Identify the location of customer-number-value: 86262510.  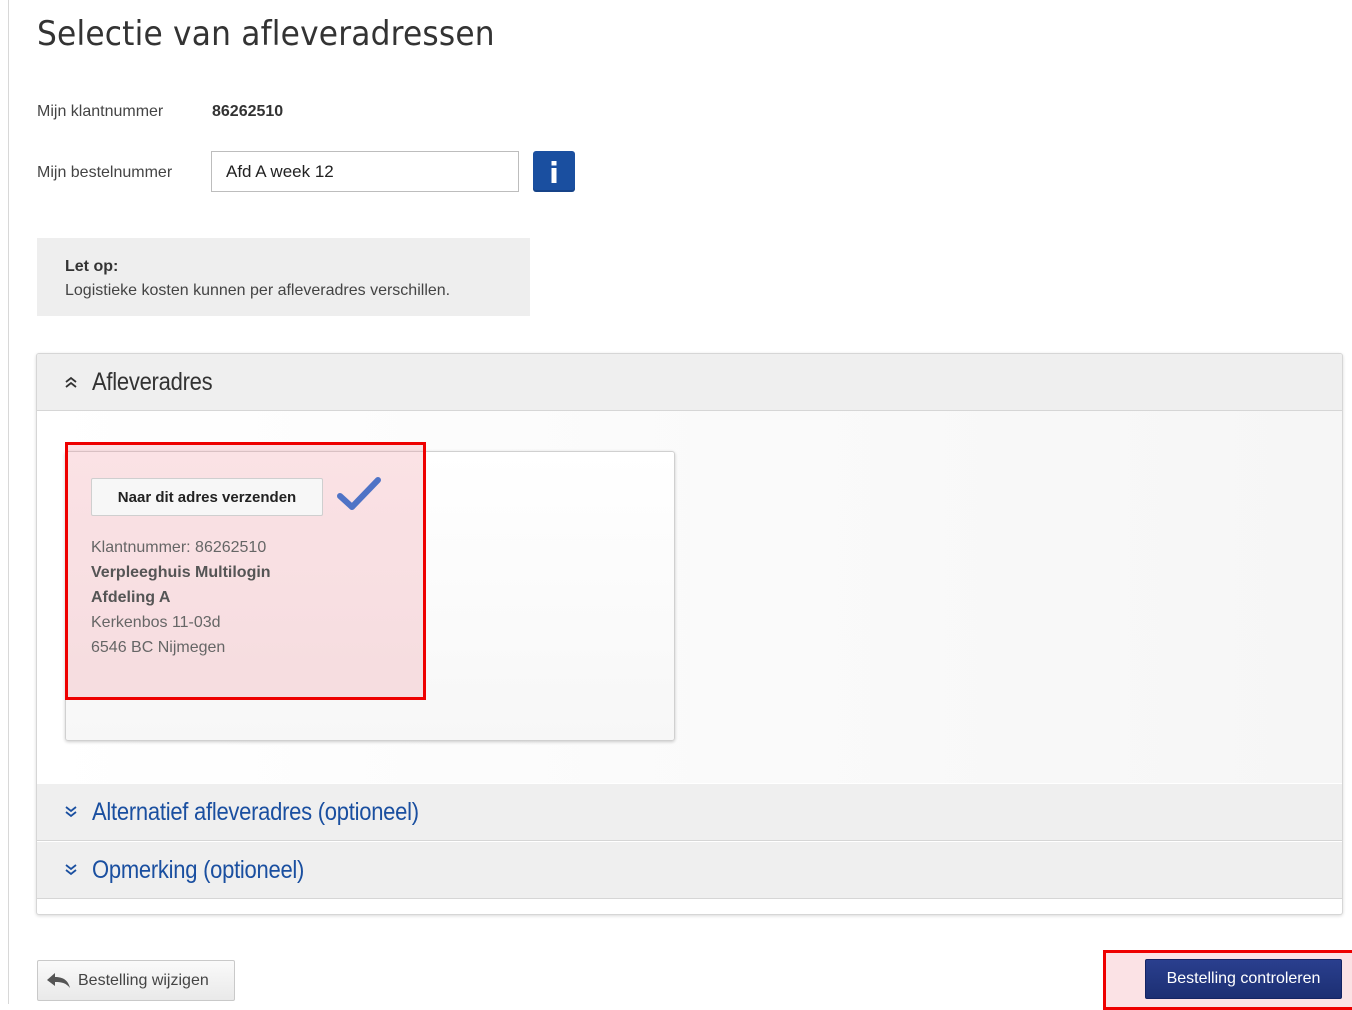
(248, 111).